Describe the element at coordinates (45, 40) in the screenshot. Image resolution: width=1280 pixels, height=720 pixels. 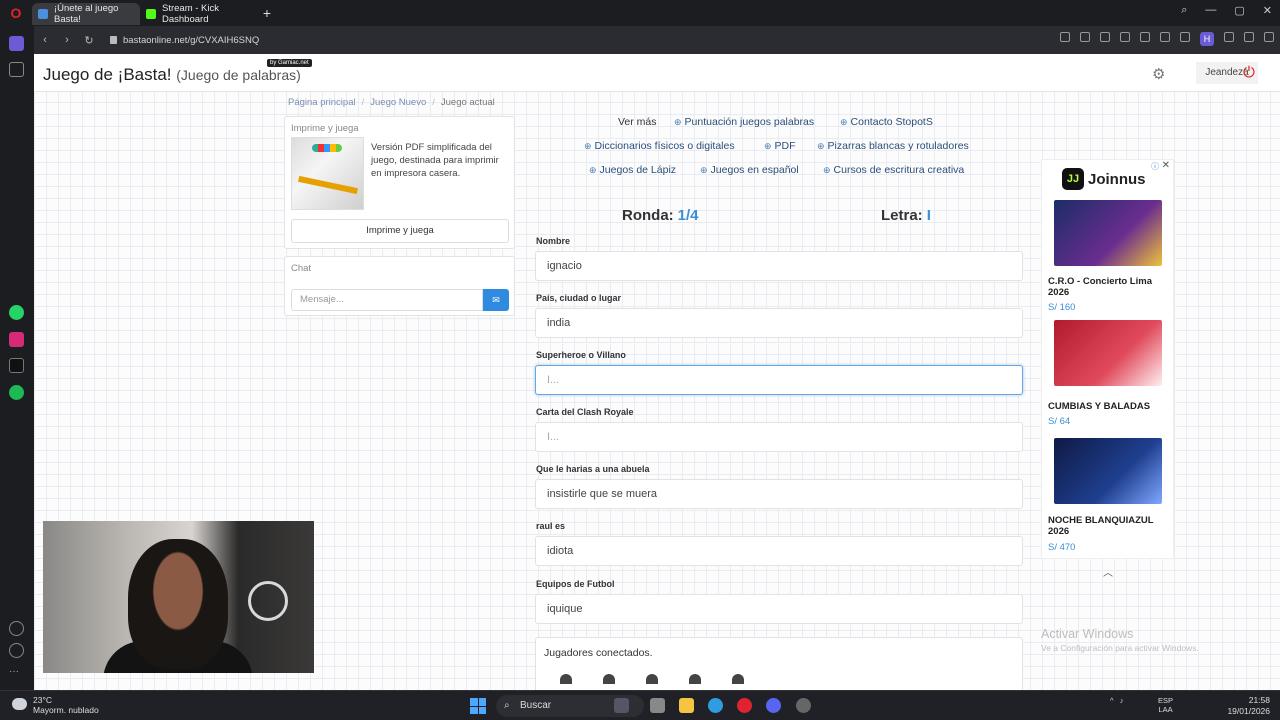
I see `back-button: ‹` at that location.